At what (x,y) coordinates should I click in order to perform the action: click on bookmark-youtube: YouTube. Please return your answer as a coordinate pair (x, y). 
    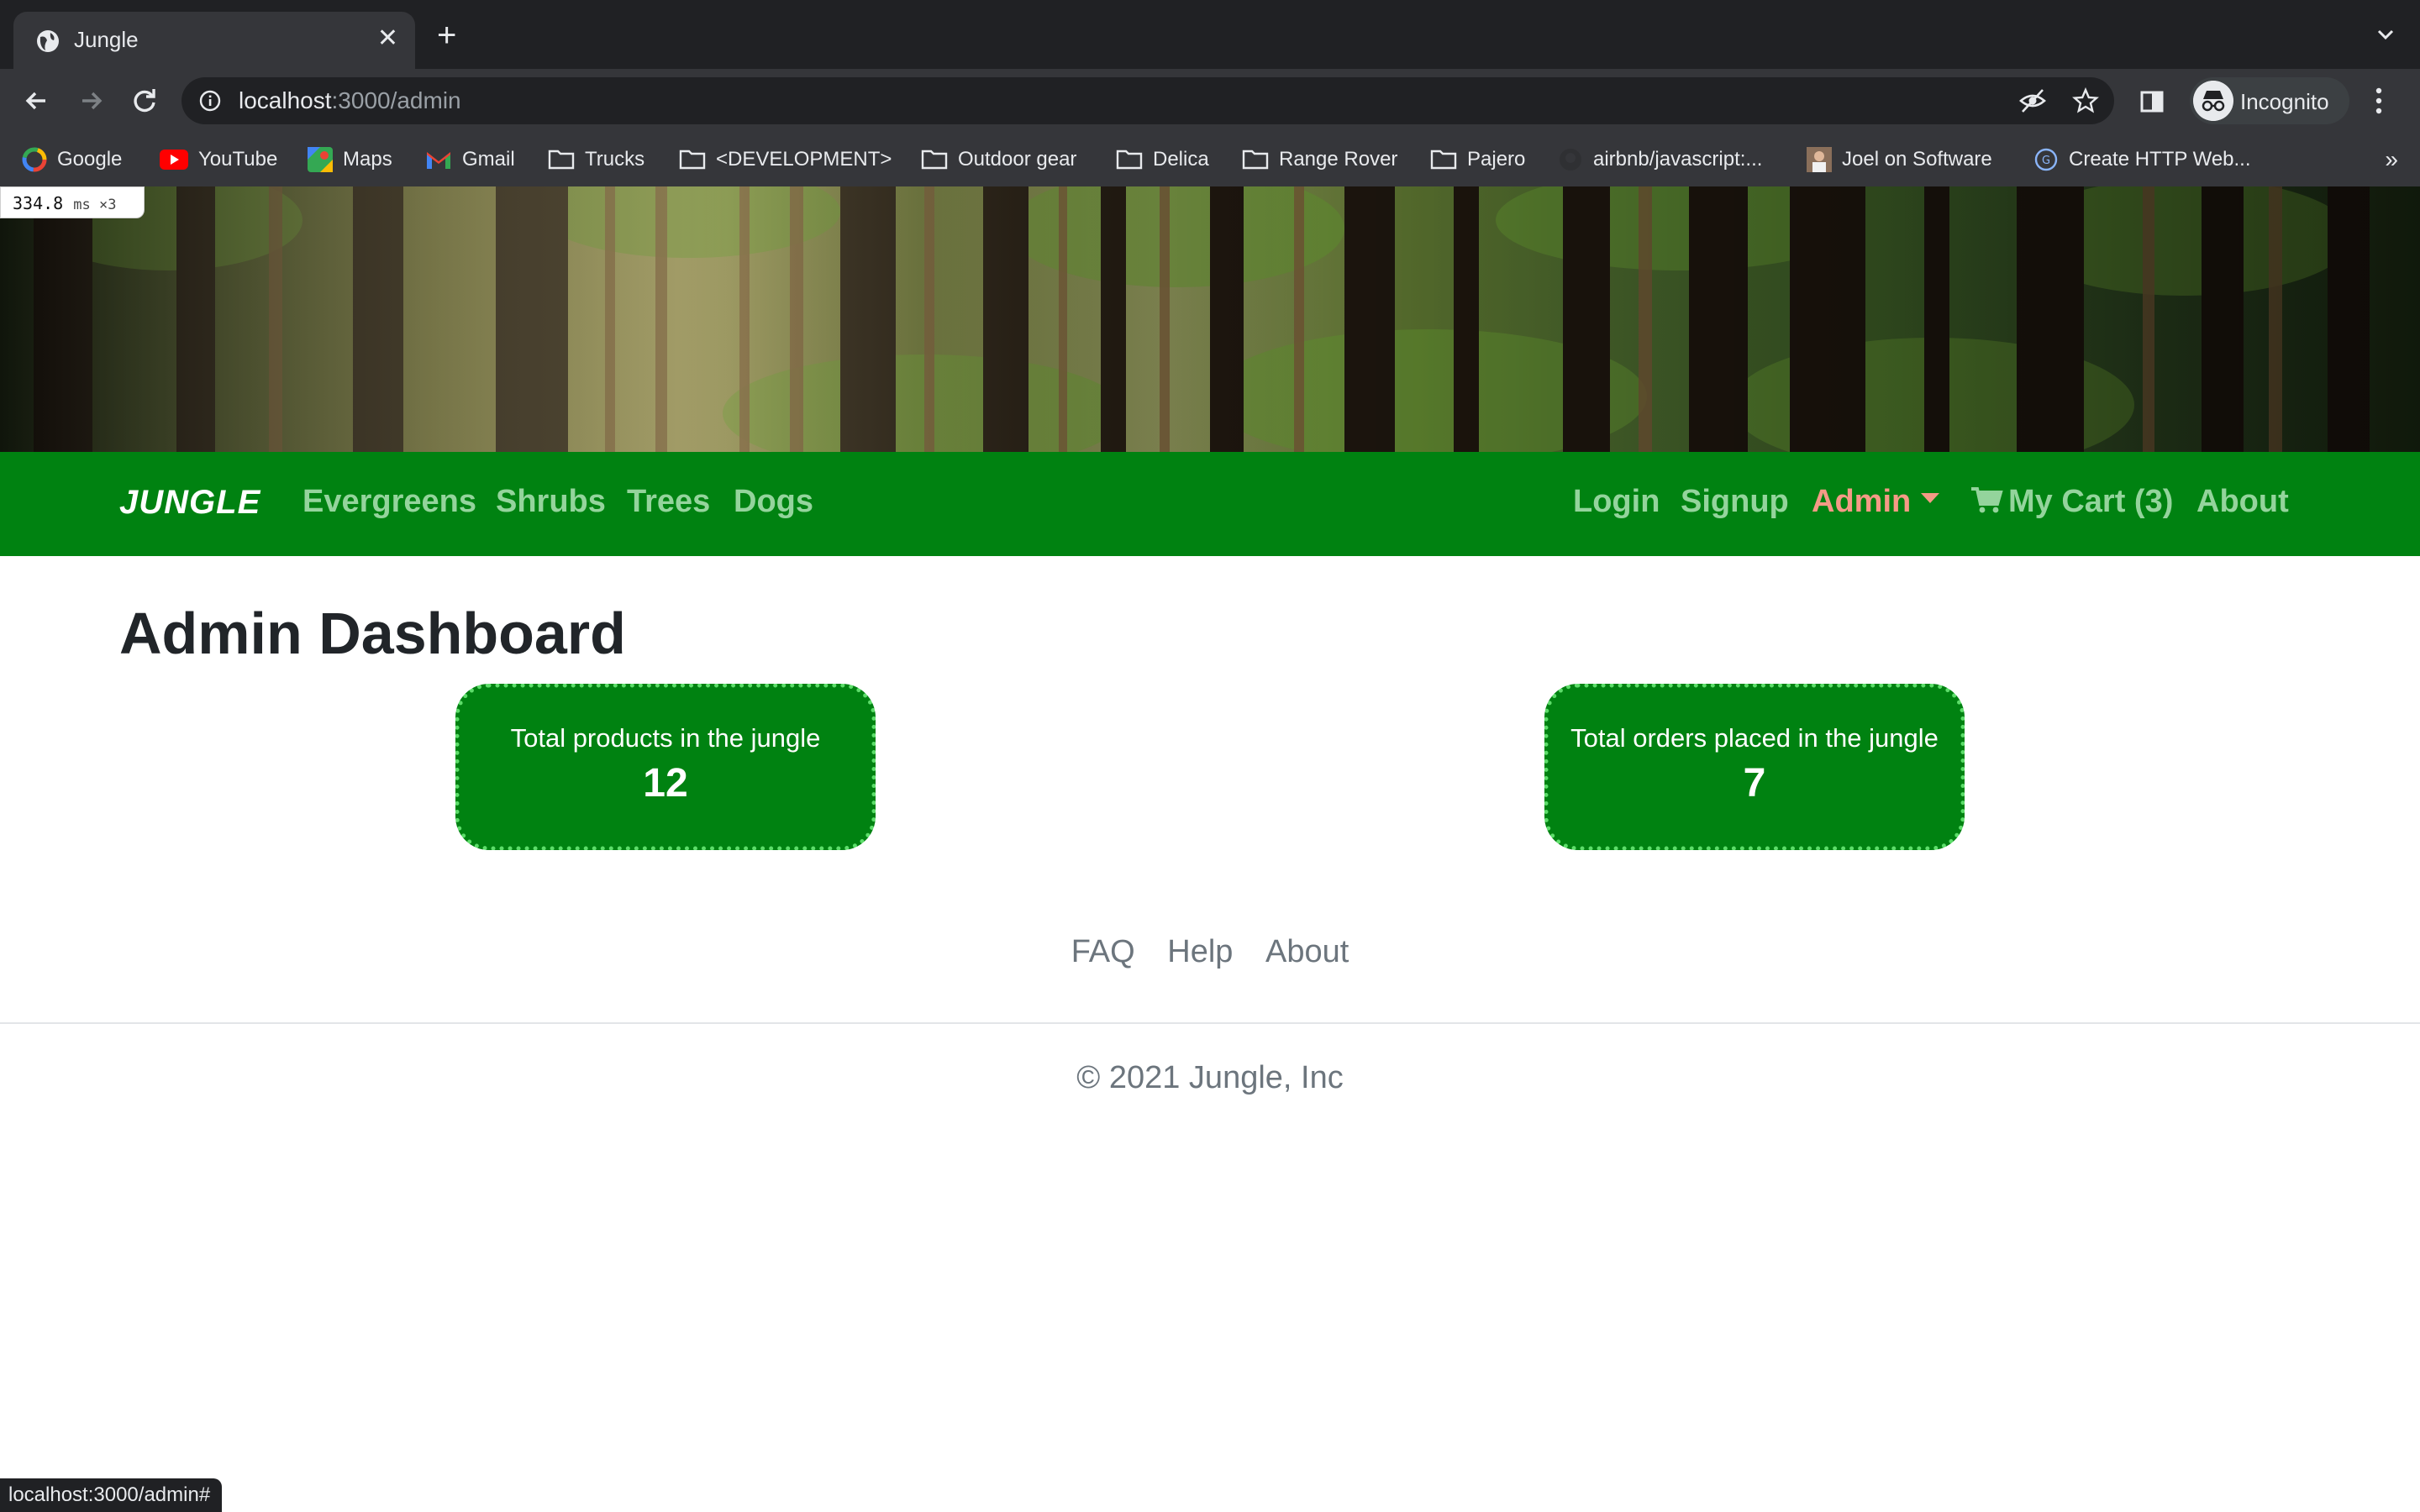
    Looking at the image, I should click on (218, 159).